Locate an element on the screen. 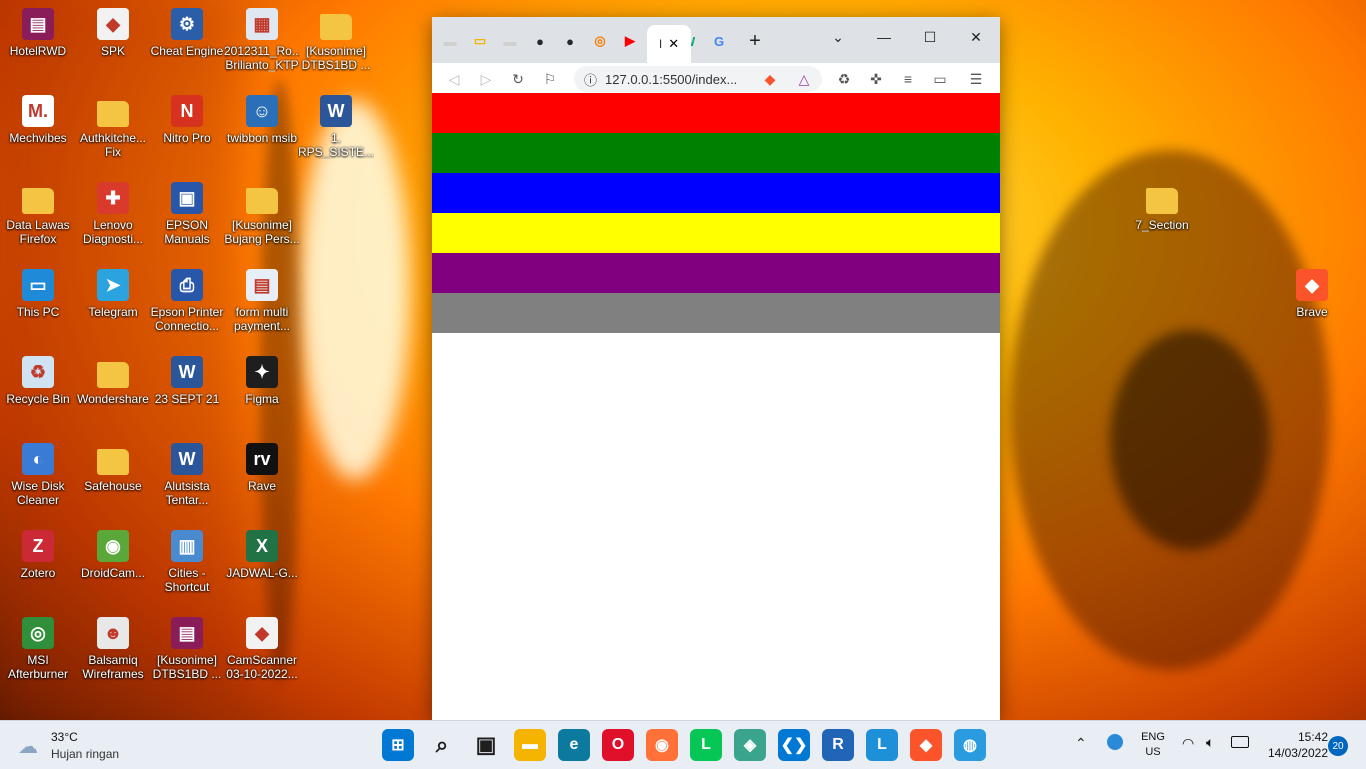 This screenshot has height=769, width=1366. desktop-icon: W 23 SEPT 21 is located at coordinates (187, 381).